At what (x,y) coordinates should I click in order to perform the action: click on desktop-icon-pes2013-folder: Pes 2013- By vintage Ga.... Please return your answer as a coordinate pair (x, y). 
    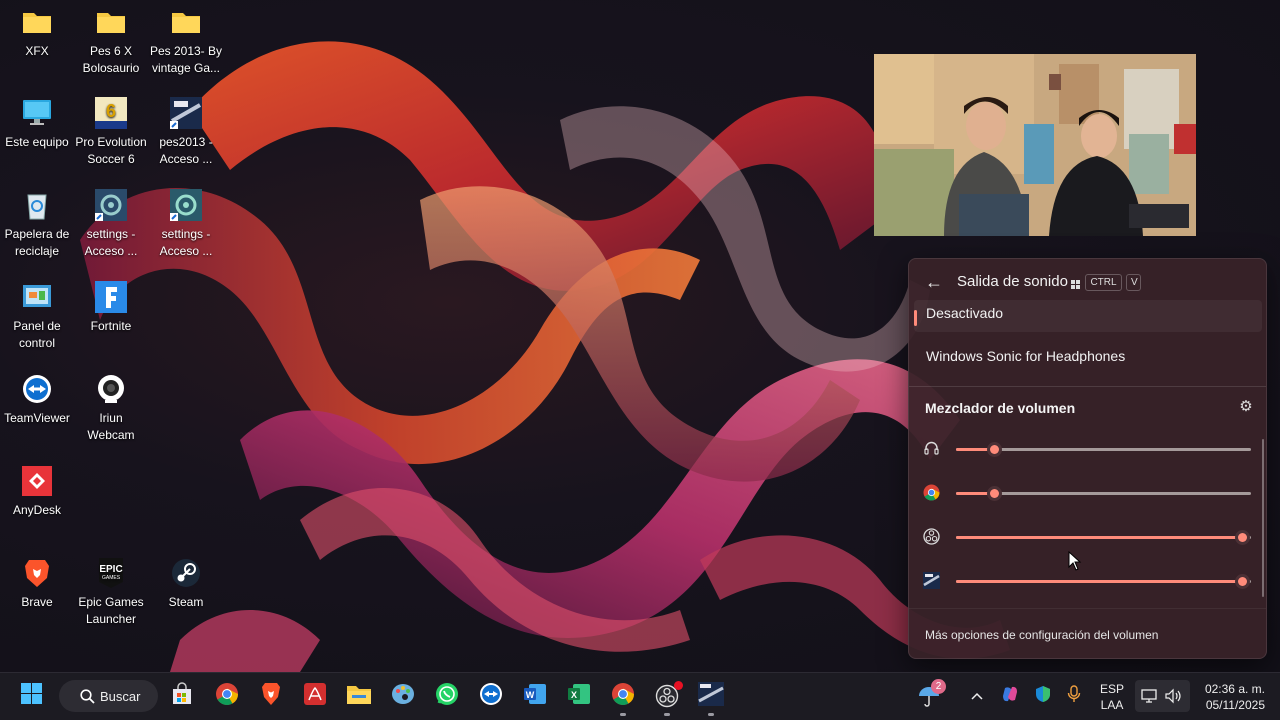
    Looking at the image, I should click on (186, 41).